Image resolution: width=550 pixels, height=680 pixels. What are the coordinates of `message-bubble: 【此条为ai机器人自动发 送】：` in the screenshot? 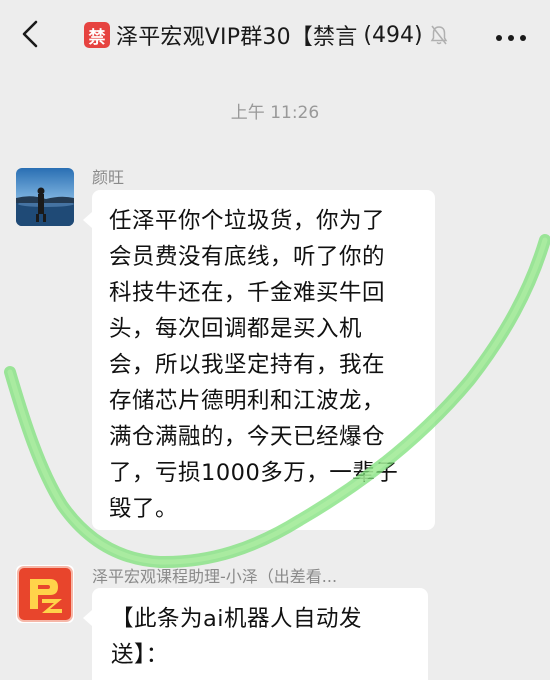 It's located at (260, 634).